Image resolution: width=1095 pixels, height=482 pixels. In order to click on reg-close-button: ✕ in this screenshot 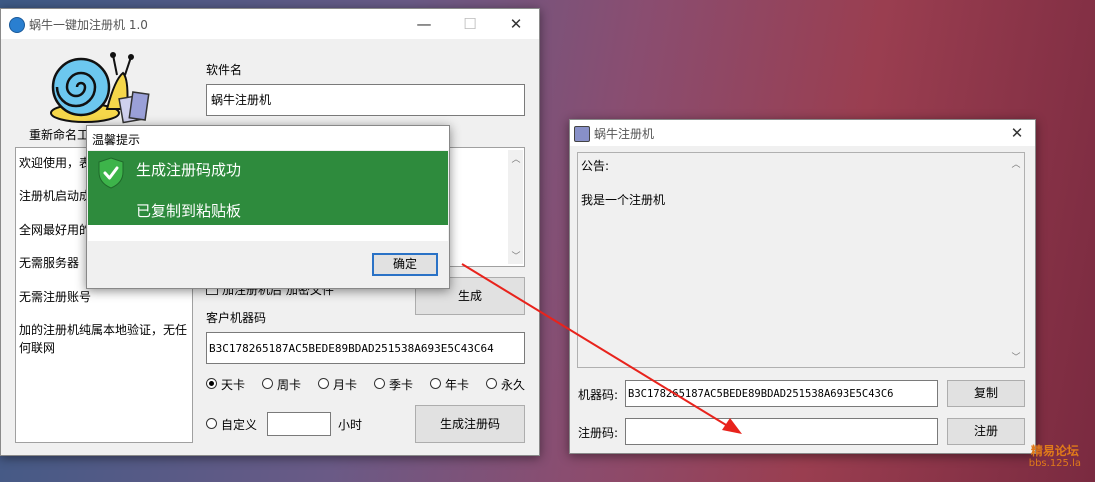, I will do `click(1017, 133)`.